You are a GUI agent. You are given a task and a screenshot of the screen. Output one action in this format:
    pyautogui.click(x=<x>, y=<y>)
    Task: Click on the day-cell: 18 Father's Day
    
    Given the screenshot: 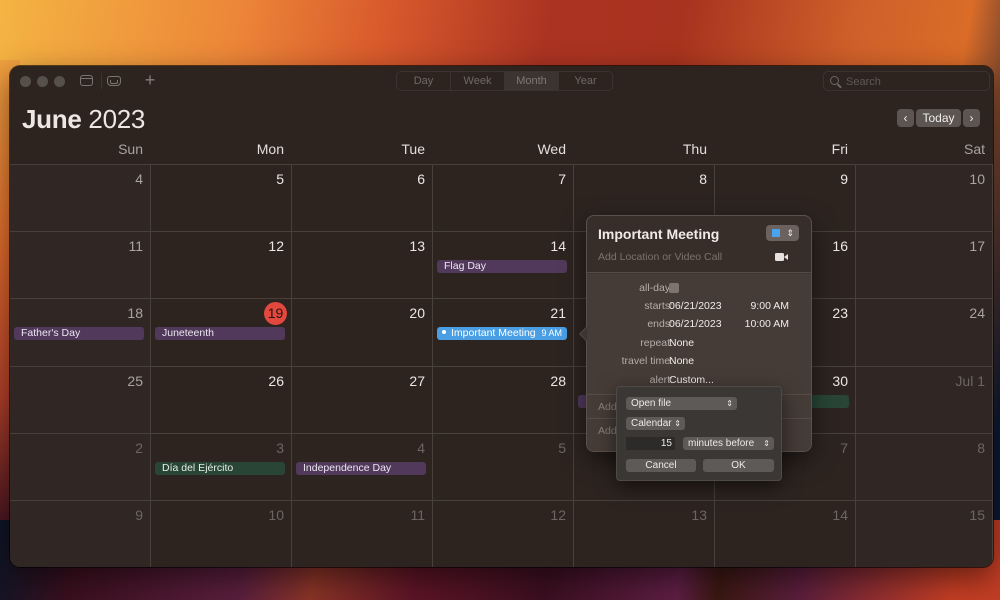 What is the action you would take?
    pyautogui.click(x=80, y=333)
    